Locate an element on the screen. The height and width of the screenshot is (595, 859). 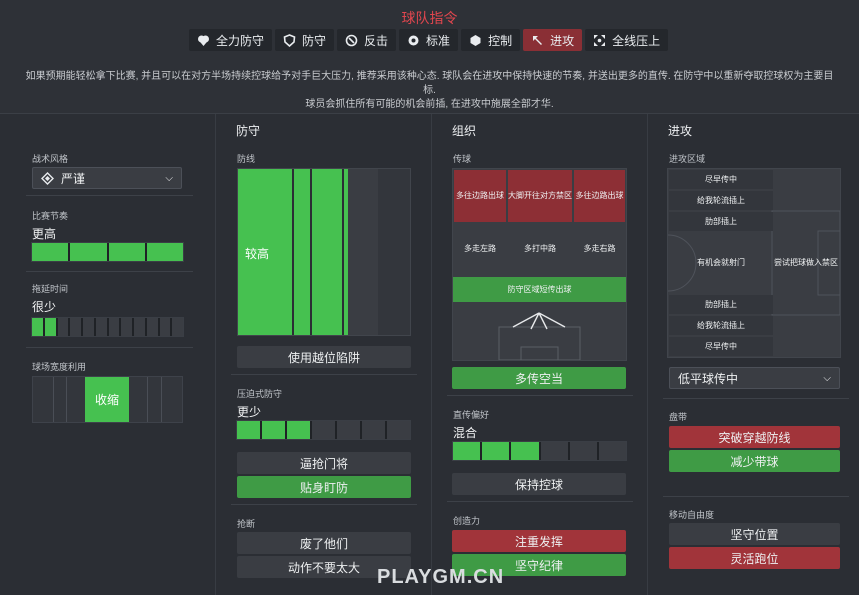
tab-label: 全线压上 is located at coordinates (636, 40).